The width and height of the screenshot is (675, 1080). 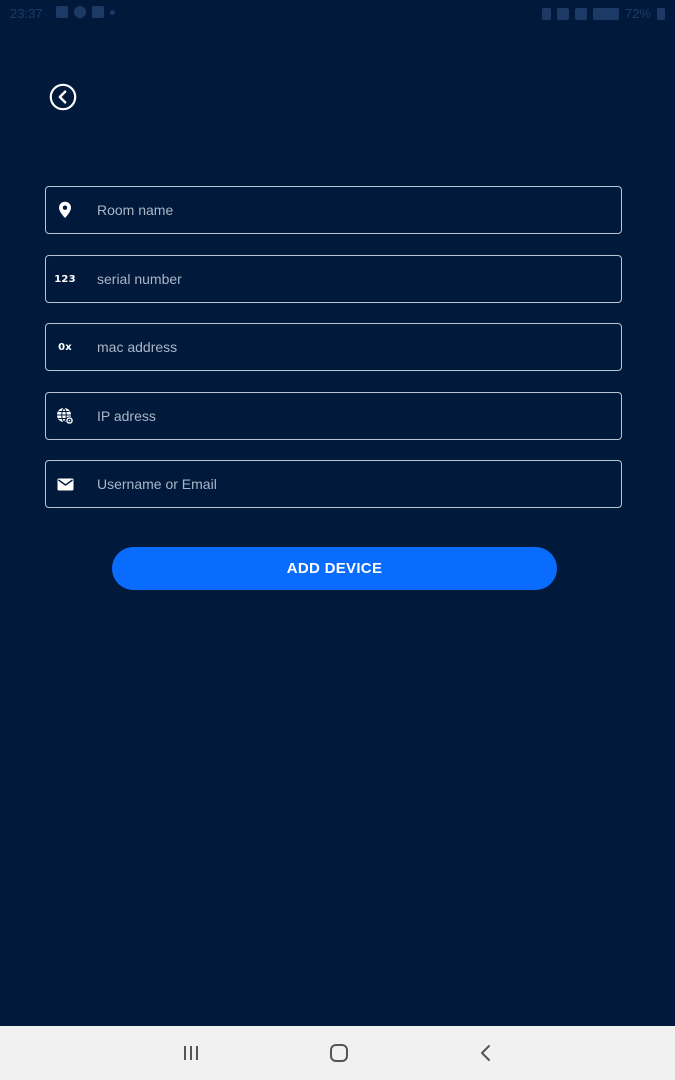 I want to click on mute-icon, so click(x=580, y=13).